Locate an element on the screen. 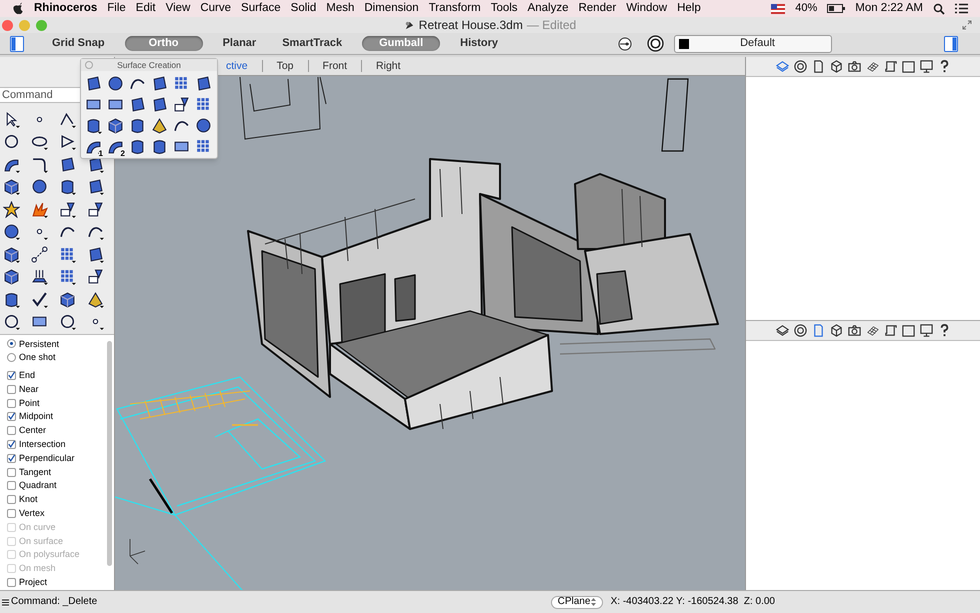  axis-icon is located at coordinates (138, 551).